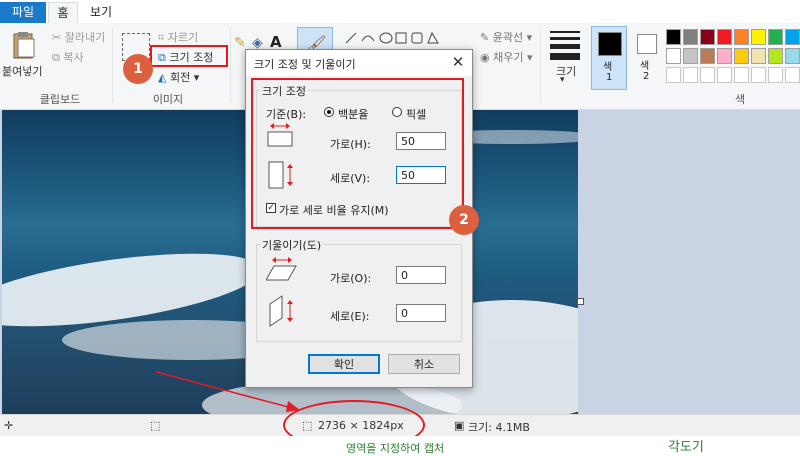 This screenshot has height=456, width=800. Describe the element at coordinates (609, 58) in the screenshot. I see `color1-button: 색 1` at that location.